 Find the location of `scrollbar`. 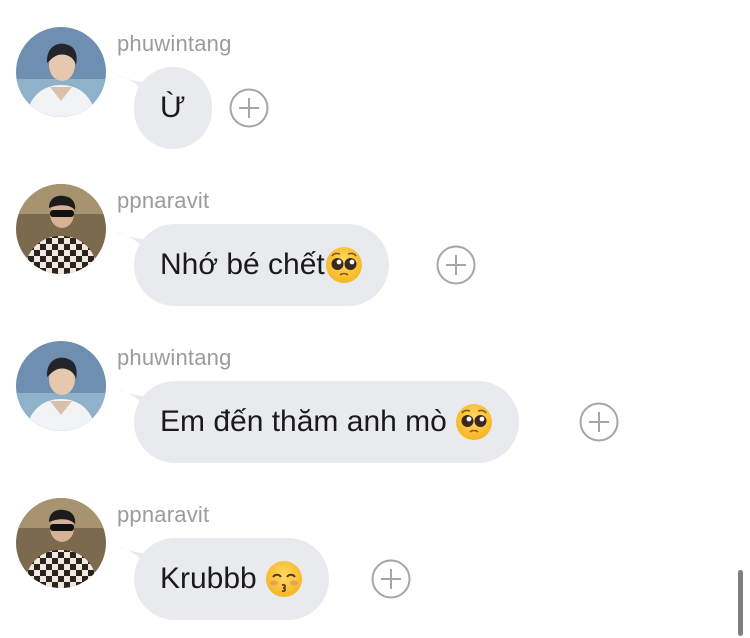

scrollbar is located at coordinates (740, 603).